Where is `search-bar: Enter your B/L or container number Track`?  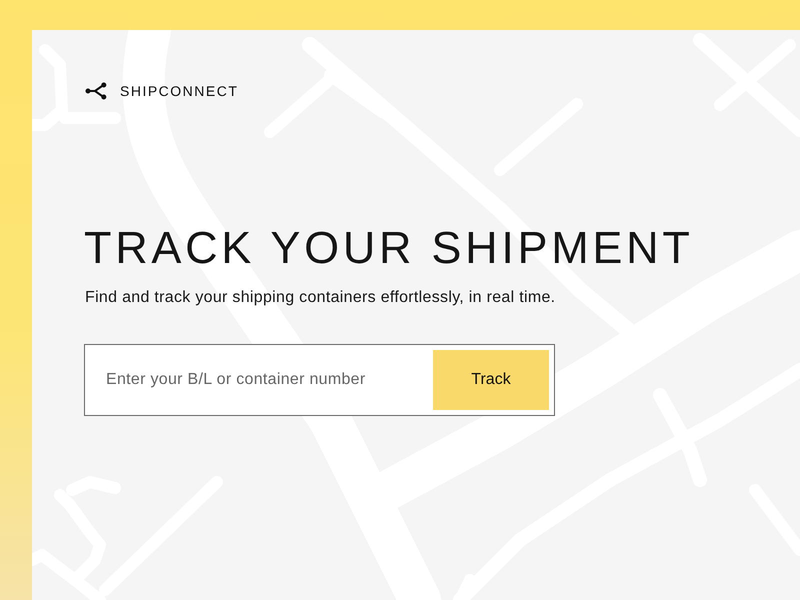
search-bar: Enter your B/L or container number Track is located at coordinates (319, 380).